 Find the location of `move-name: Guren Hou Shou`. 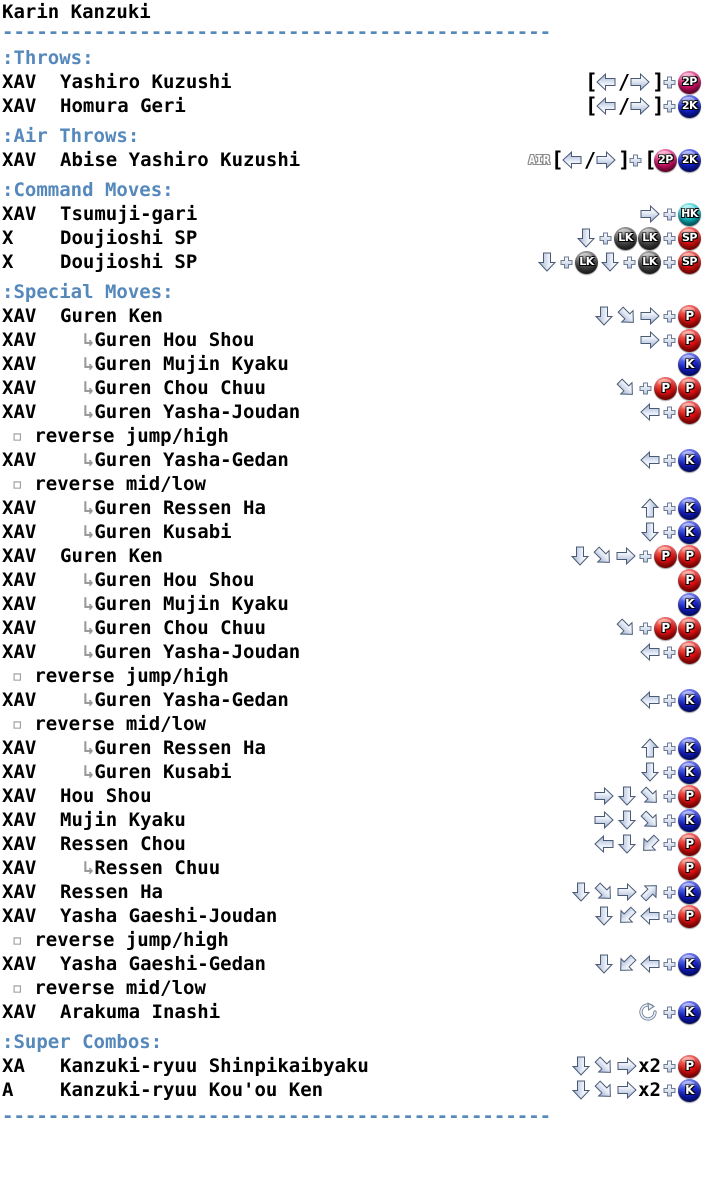

move-name: Guren Hou Shou is located at coordinates (174, 580).